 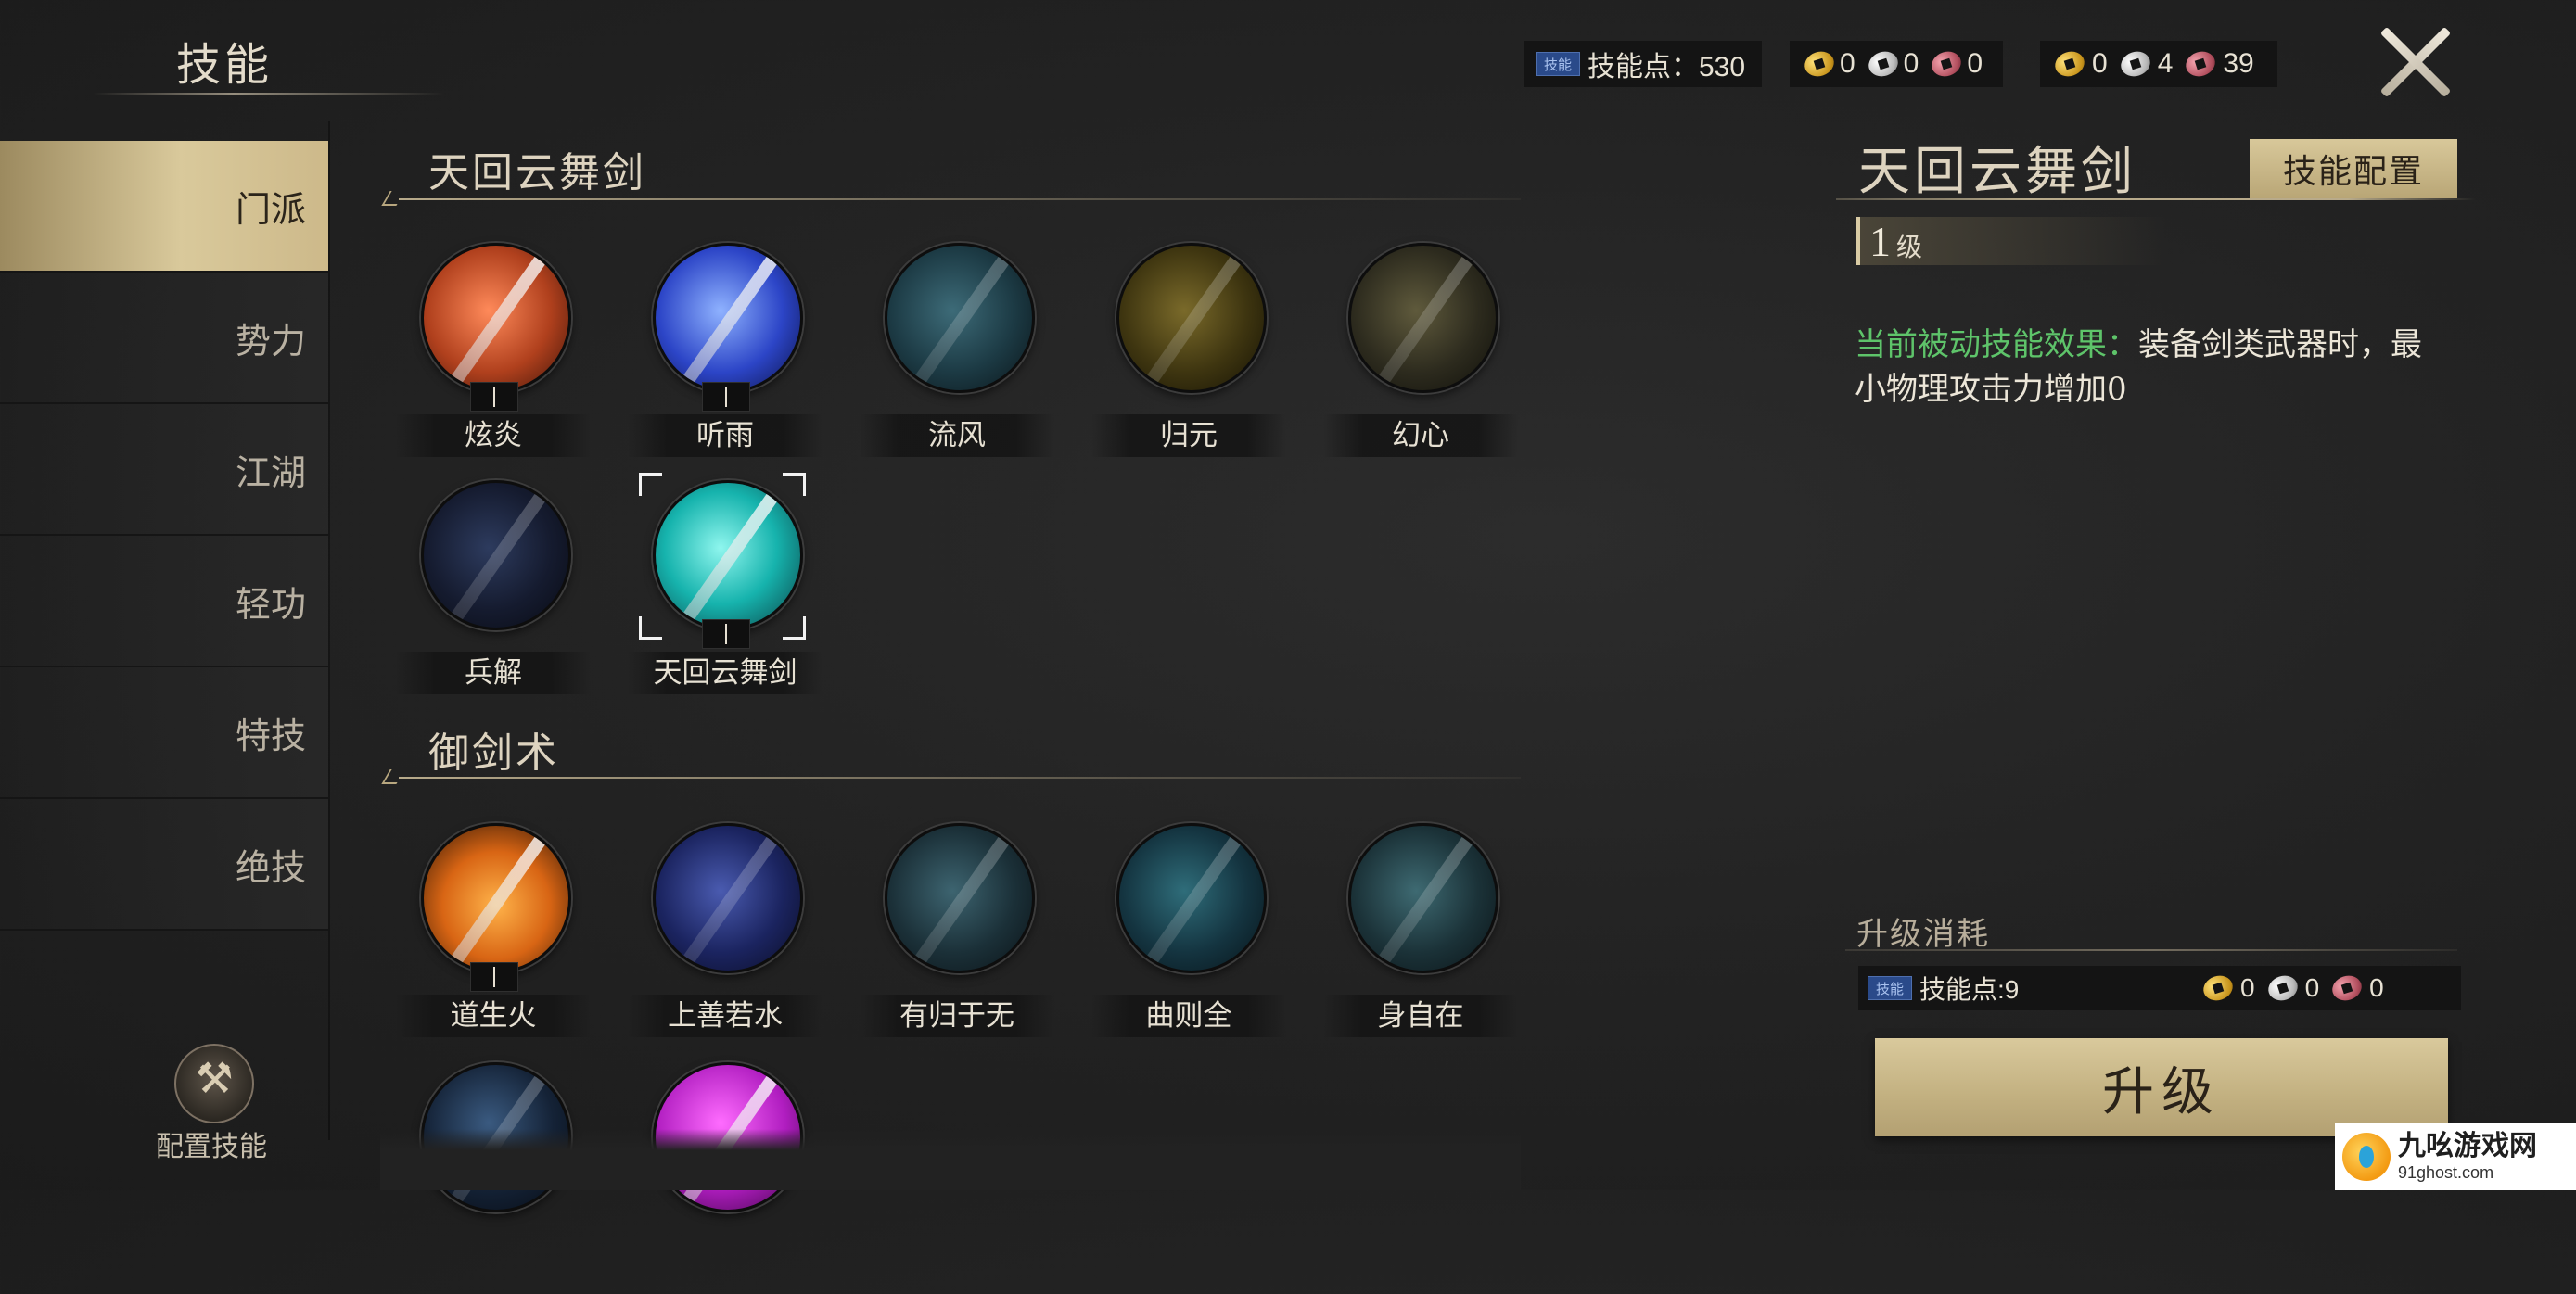 I want to click on configure-skills-label: 配置技能, so click(x=212, y=1143).